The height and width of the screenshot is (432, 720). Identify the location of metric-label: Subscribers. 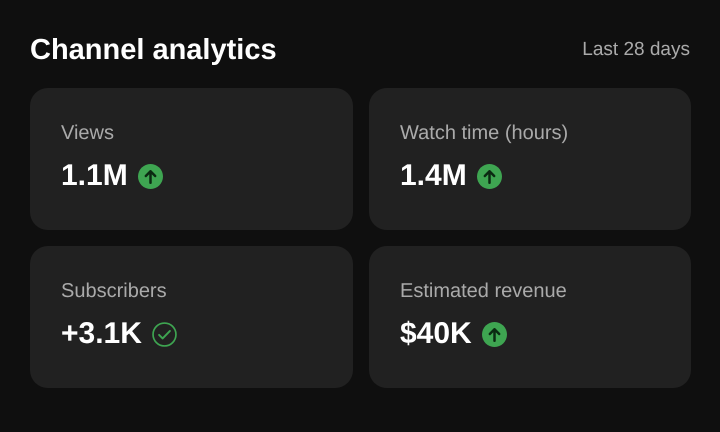
(114, 291).